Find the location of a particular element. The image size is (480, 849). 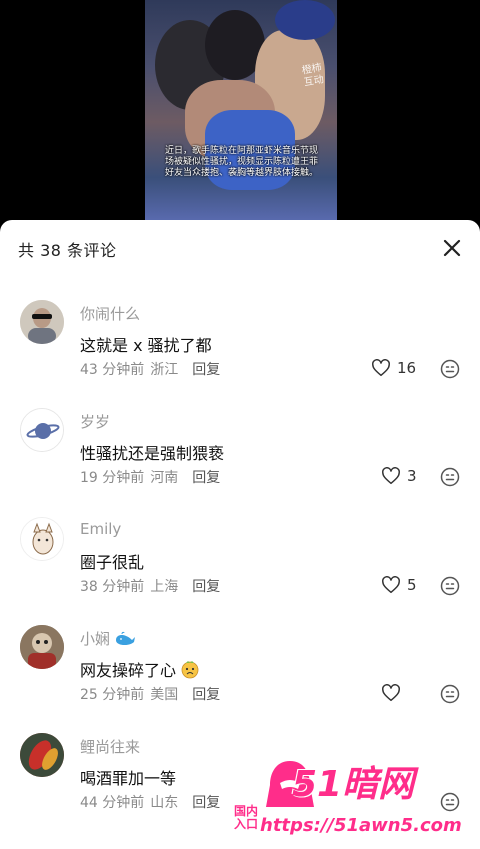

comment-meta: 19 分钟前 河南 回复 is located at coordinates (150, 477).